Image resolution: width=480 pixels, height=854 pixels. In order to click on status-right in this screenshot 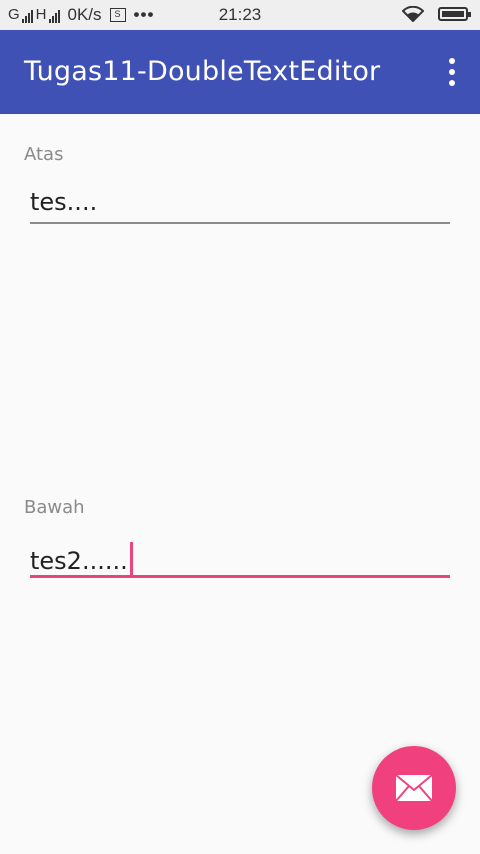, I will do `click(436, 14)`.